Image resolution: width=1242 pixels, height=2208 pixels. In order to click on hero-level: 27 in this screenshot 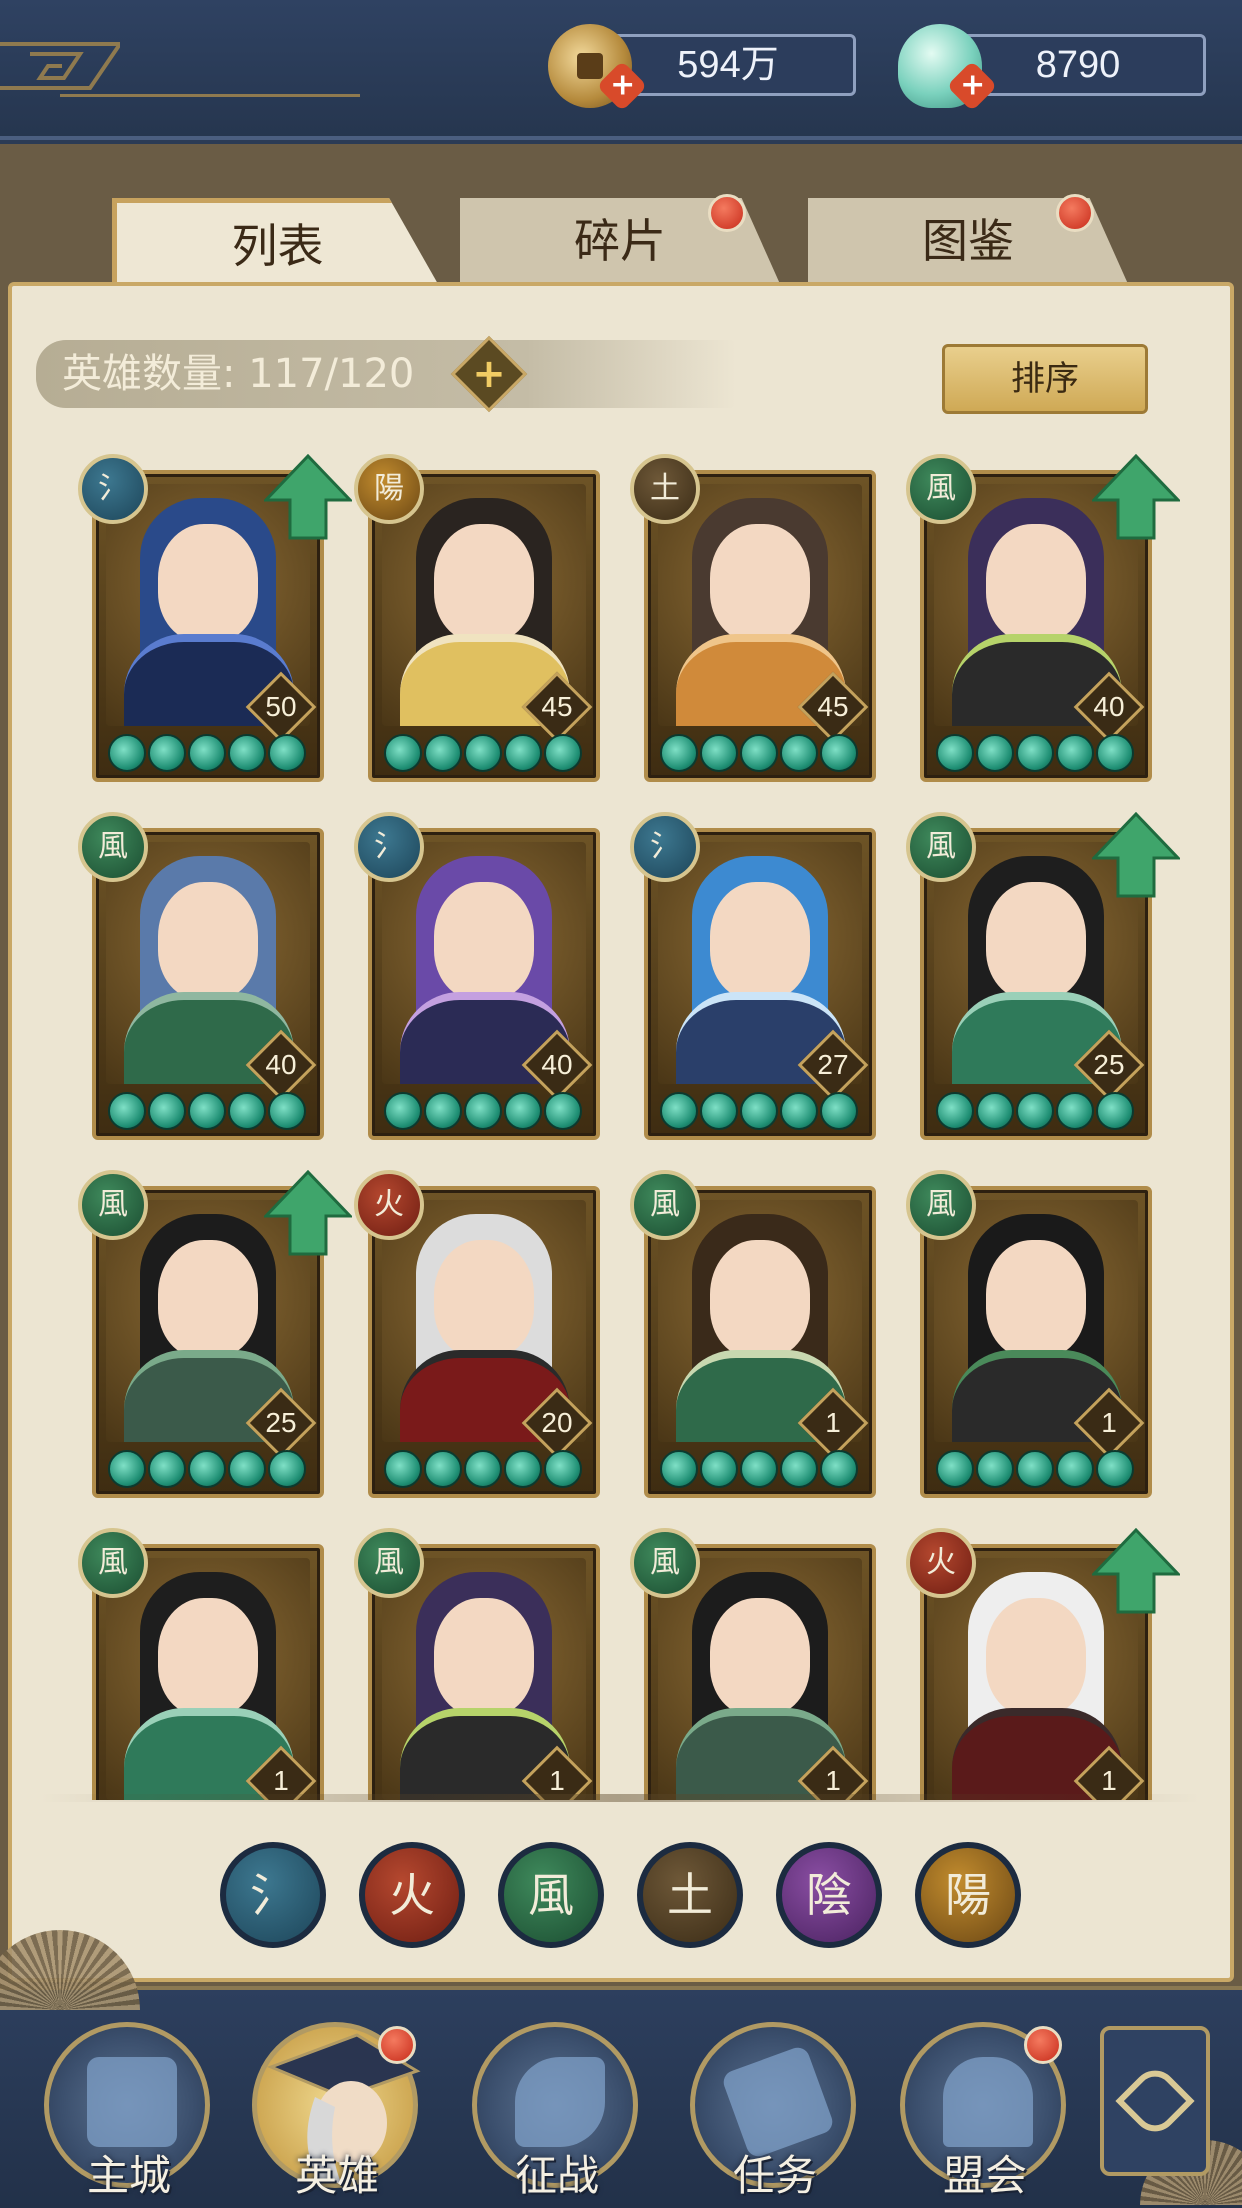, I will do `click(833, 1064)`.